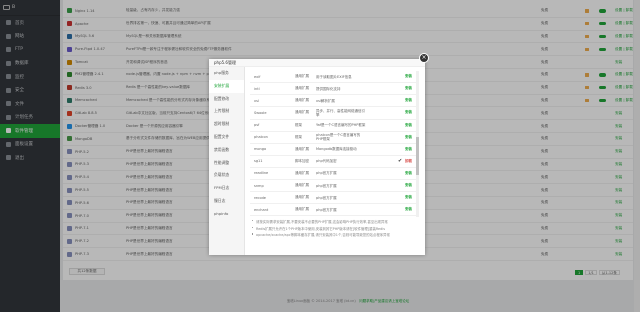  Describe the element at coordinates (226, 188) in the screenshot. I see `dialog-nav-item: FPM日志` at that location.